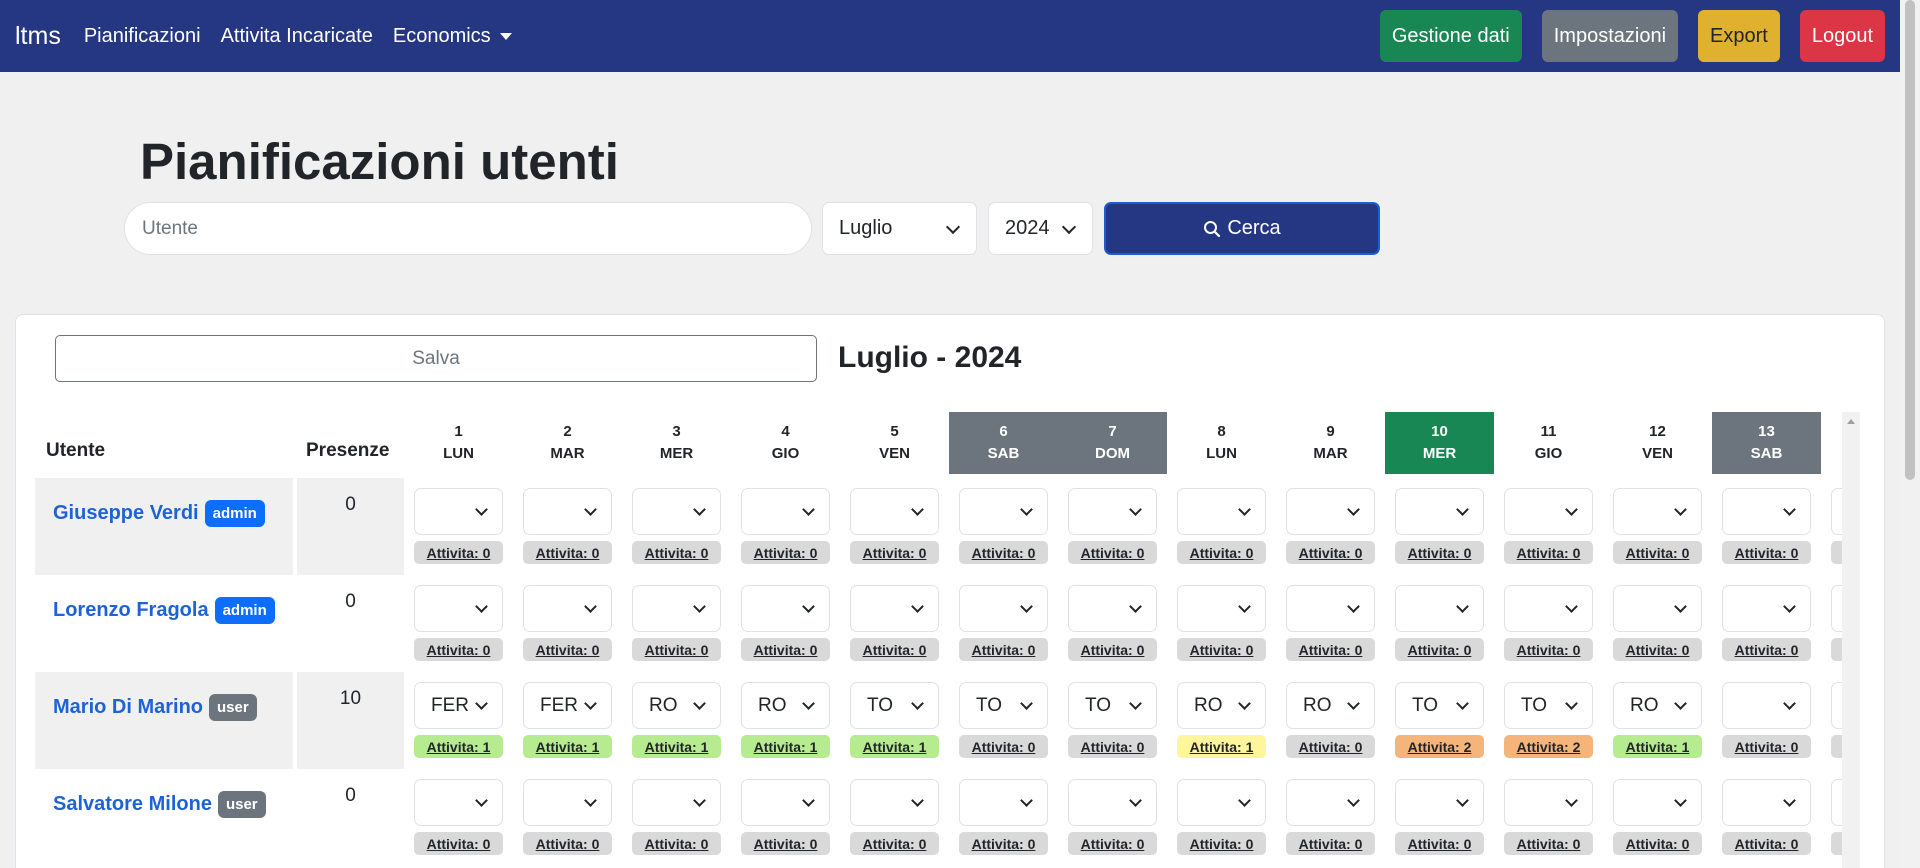  What do you see at coordinates (1242, 228) in the screenshot?
I see `search-button: Cerca` at bounding box center [1242, 228].